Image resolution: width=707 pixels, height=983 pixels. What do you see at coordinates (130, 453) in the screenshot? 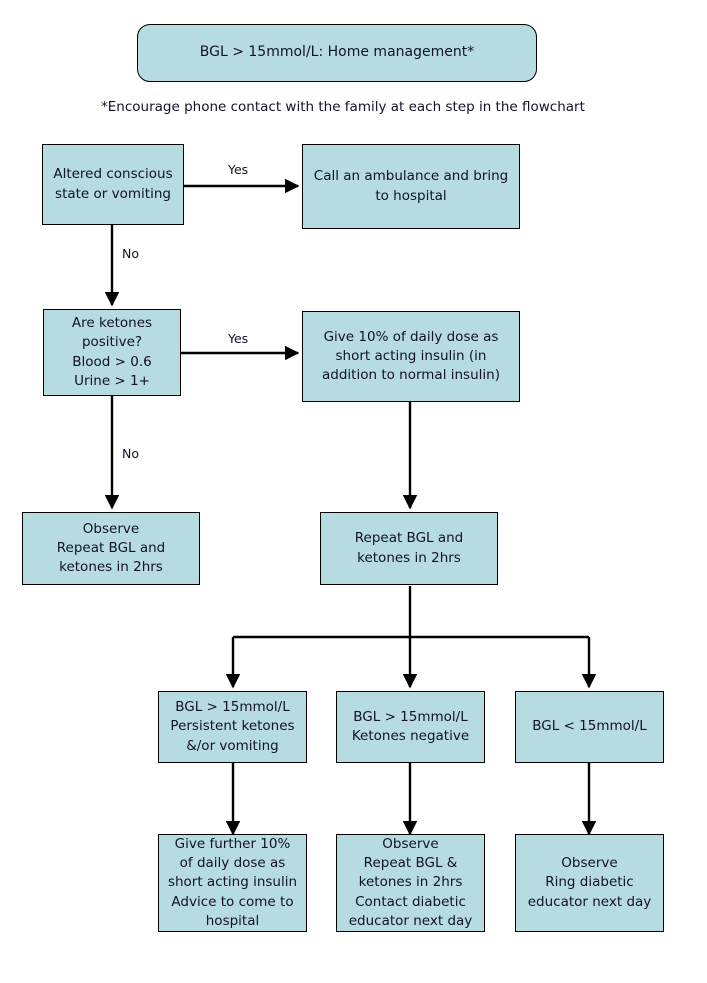
I see `edge-label-no-ketones: No` at bounding box center [130, 453].